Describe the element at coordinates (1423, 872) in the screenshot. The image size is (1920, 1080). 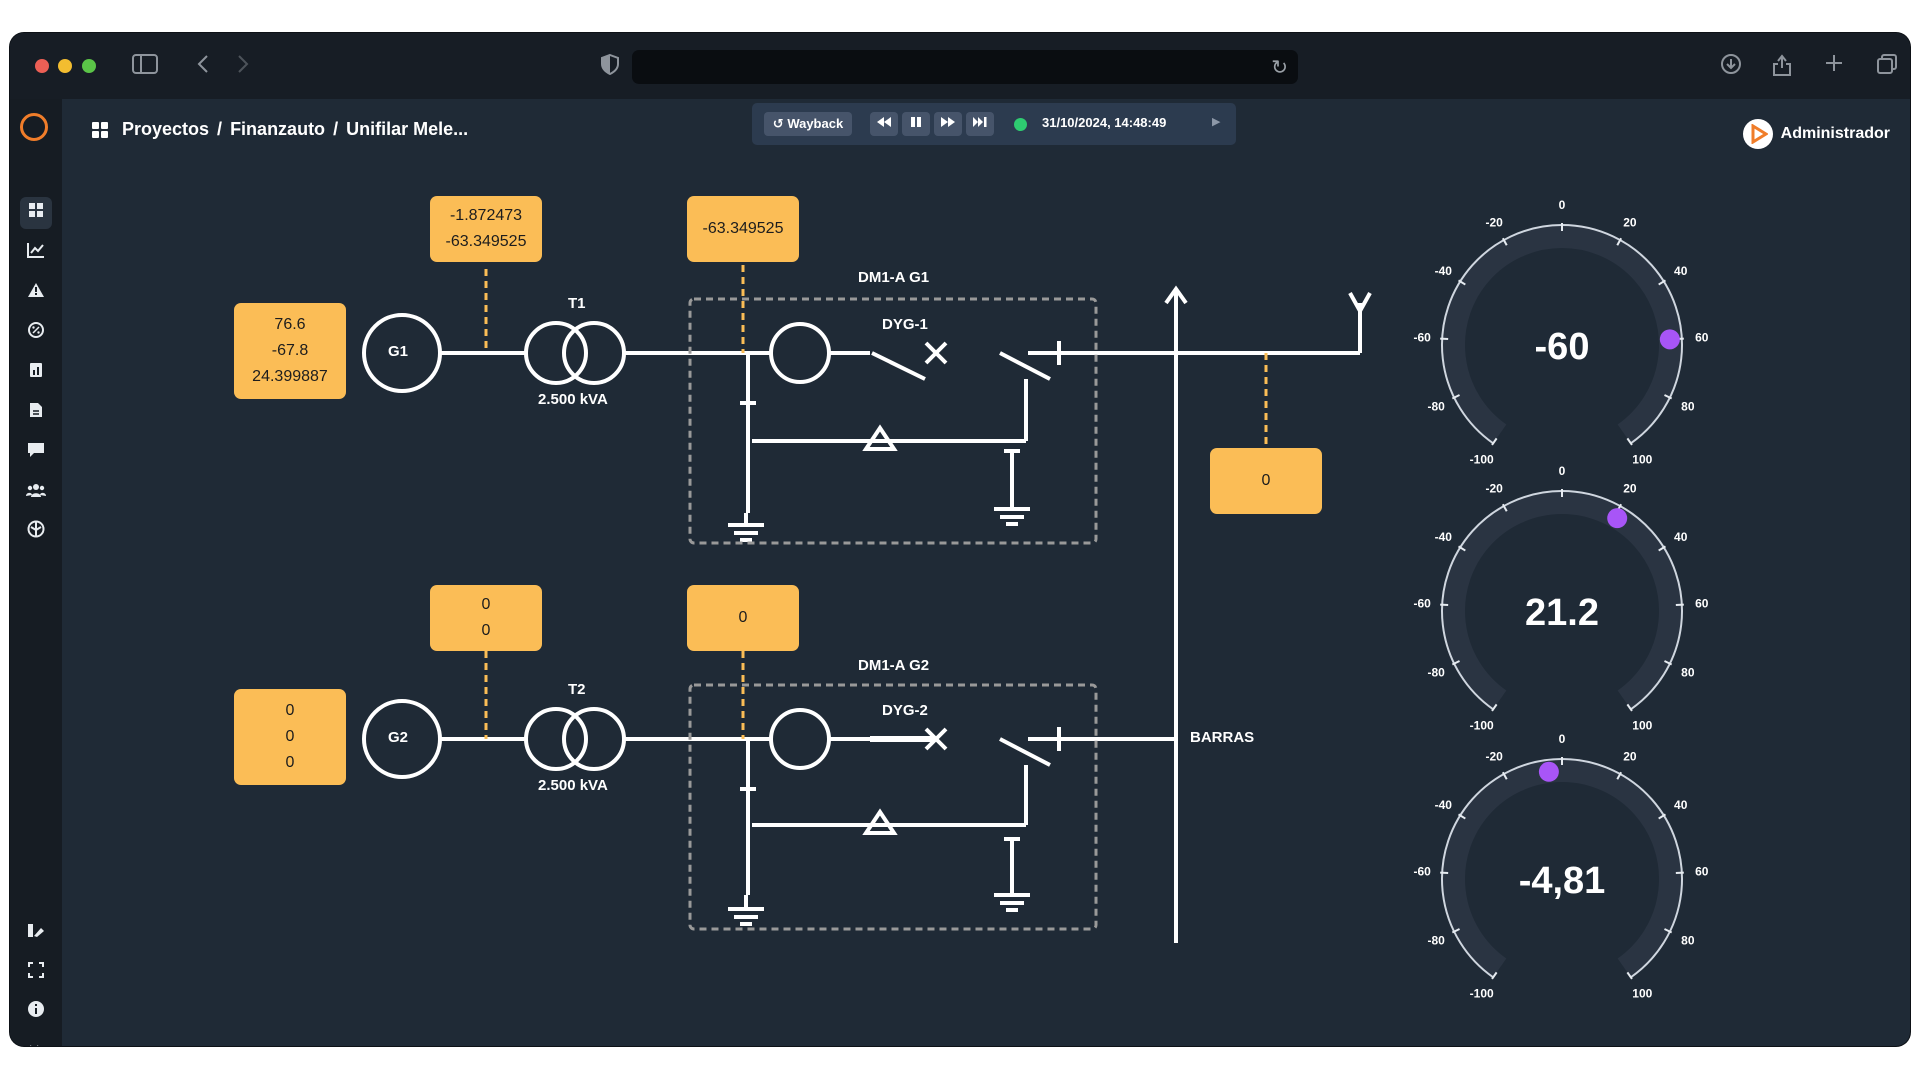
I see `gauge-tick-label: -60` at that location.